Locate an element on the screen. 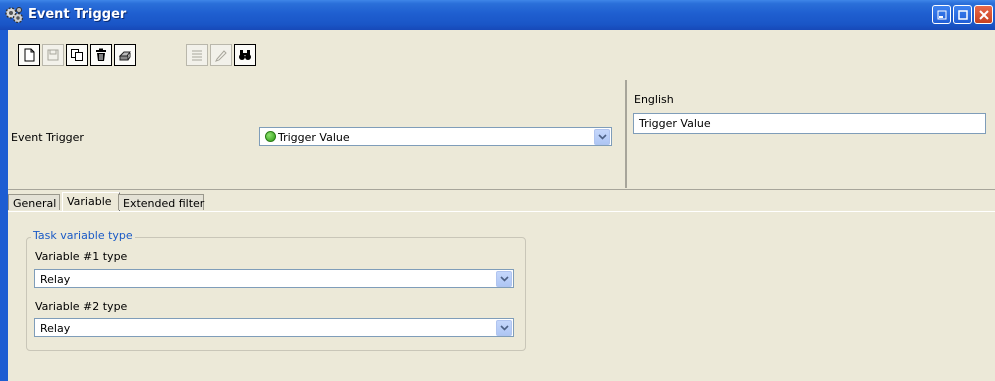 The image size is (995, 381). variable1-type-label: Variable #1 type is located at coordinates (81, 256).